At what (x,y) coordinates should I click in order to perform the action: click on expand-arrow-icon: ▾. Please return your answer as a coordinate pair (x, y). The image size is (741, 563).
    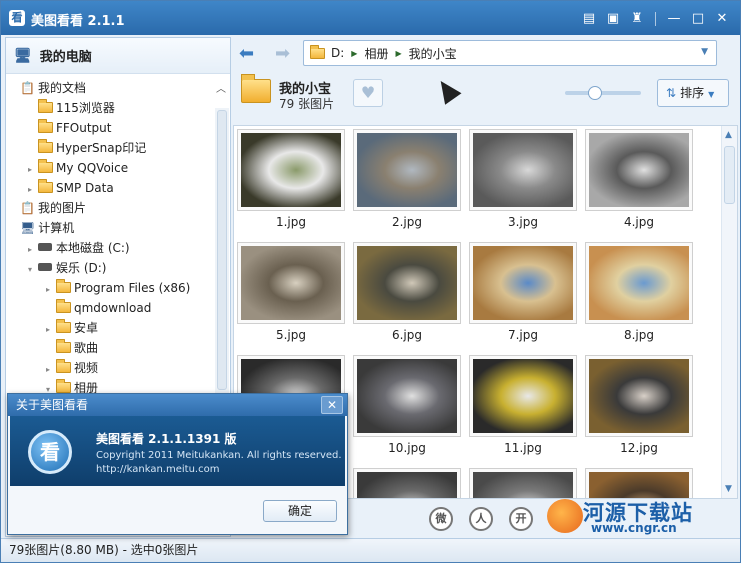
    Looking at the image, I should click on (33, 270).